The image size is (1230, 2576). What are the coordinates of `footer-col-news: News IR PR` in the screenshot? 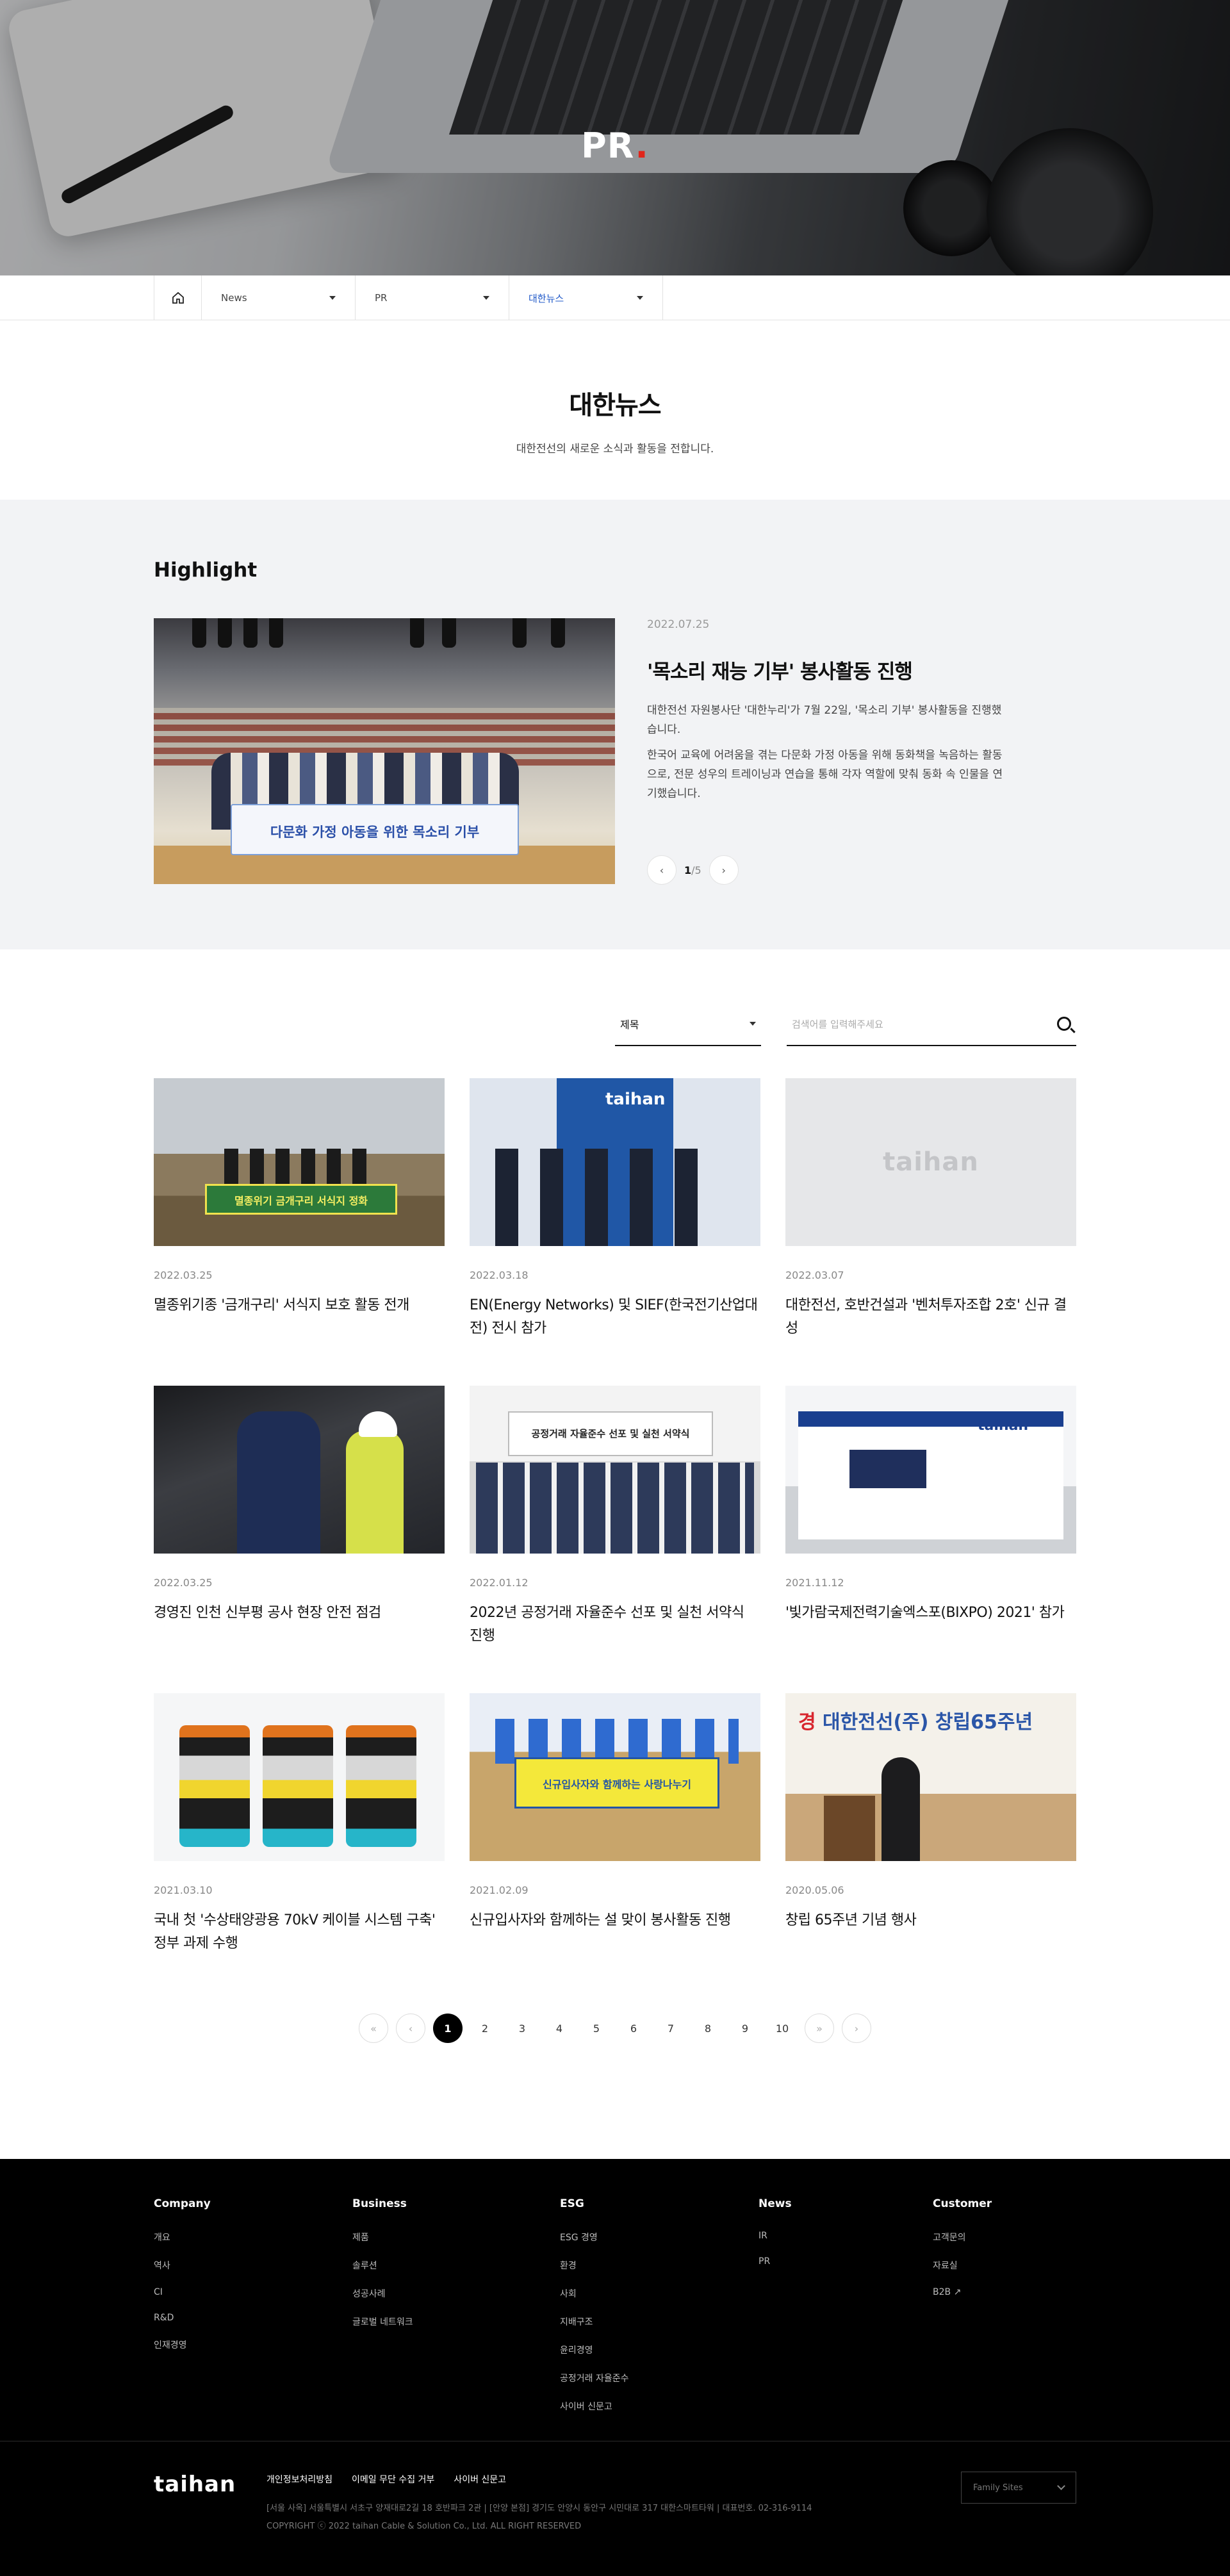 It's located at (775, 2232).